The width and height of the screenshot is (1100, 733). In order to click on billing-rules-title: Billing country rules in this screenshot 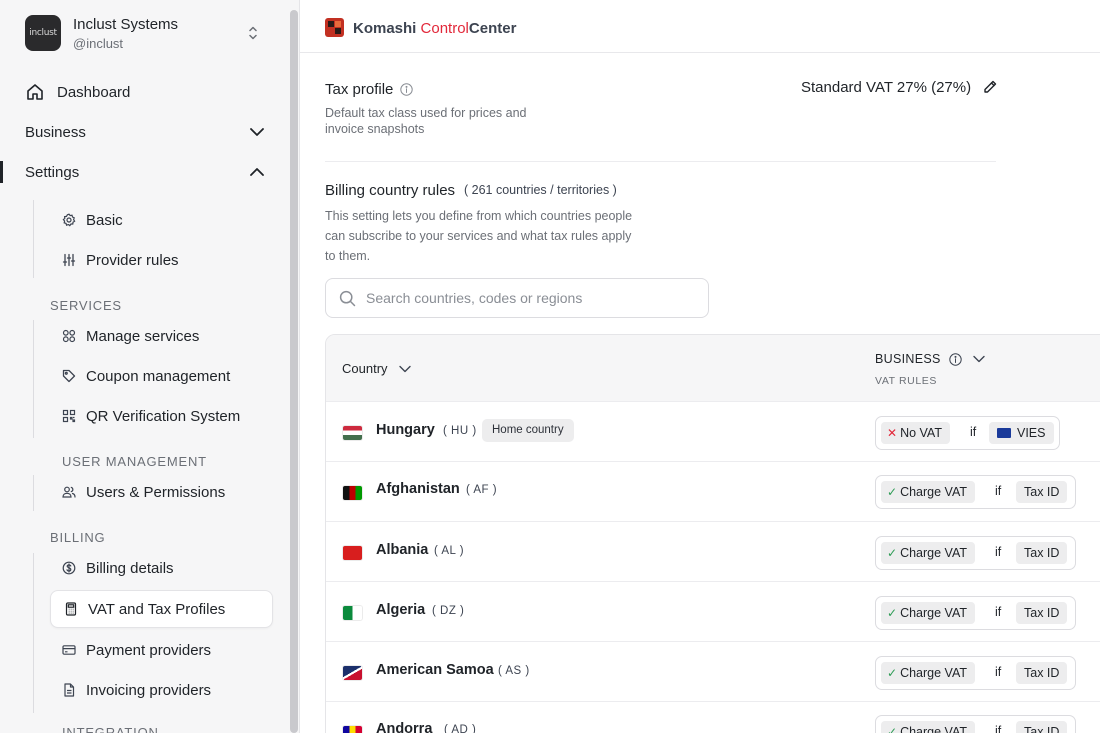, I will do `click(390, 190)`.